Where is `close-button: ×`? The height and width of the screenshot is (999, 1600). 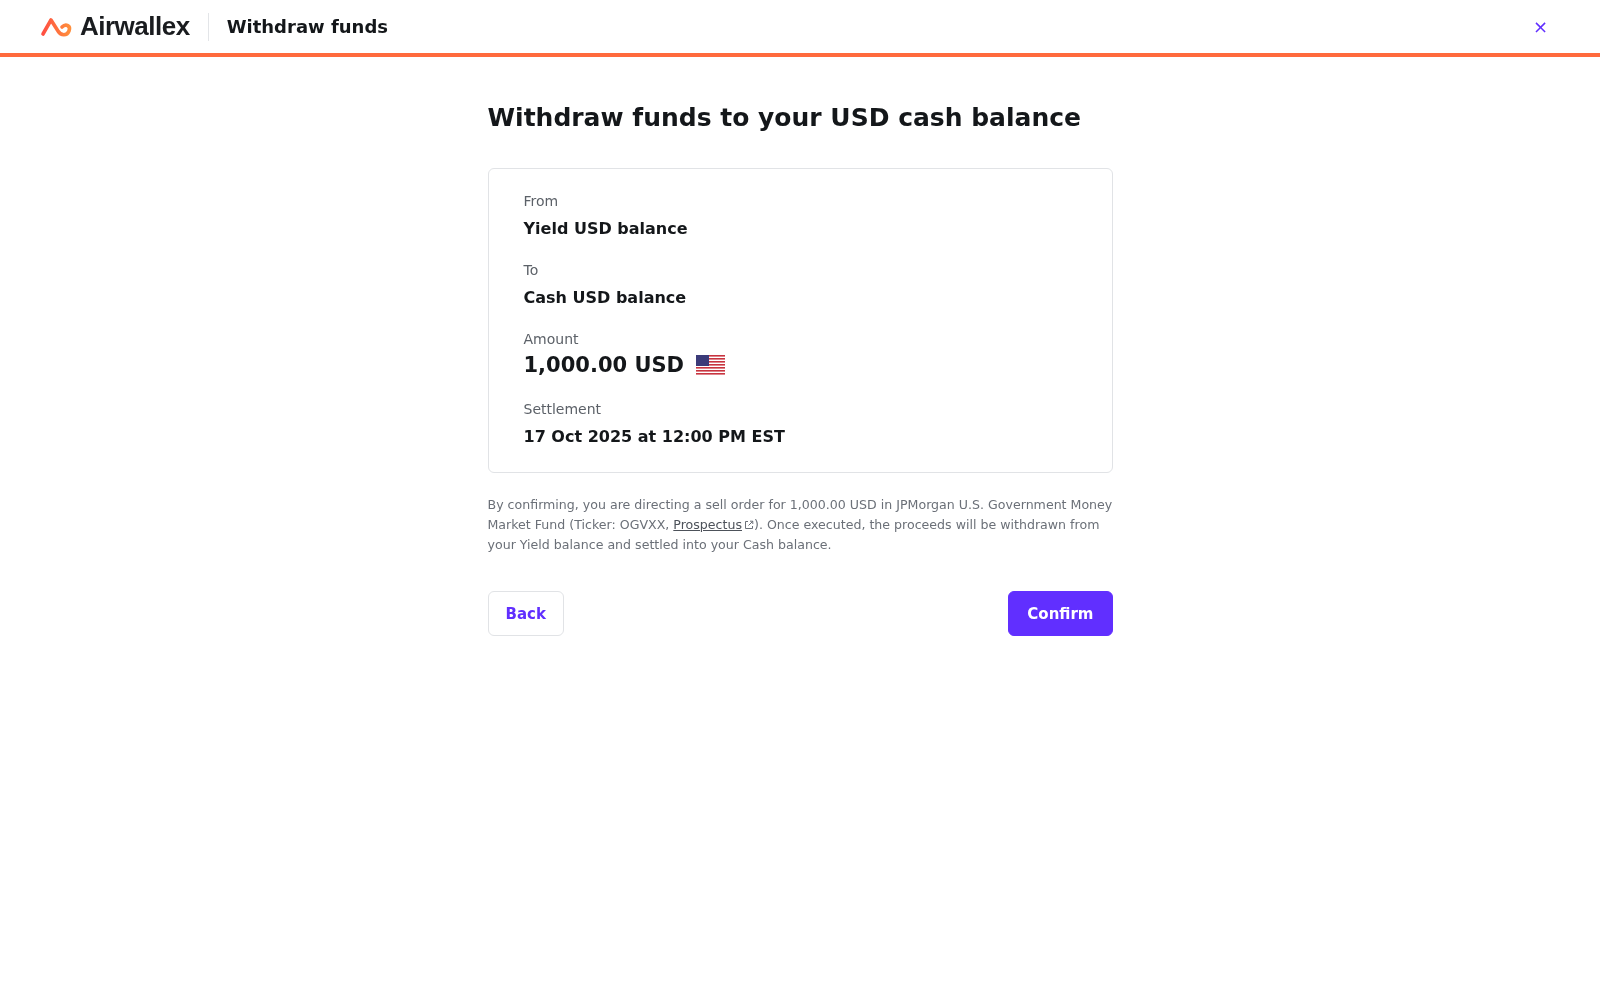
close-button: × is located at coordinates (1540, 26).